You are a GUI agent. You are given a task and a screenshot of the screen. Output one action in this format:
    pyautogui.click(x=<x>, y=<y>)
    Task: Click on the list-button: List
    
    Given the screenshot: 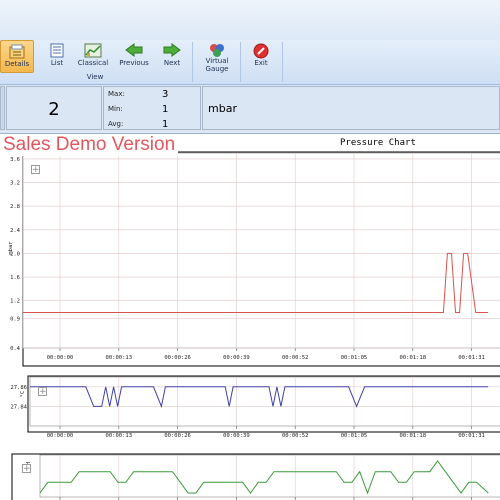 What is the action you would take?
    pyautogui.click(x=57, y=56)
    